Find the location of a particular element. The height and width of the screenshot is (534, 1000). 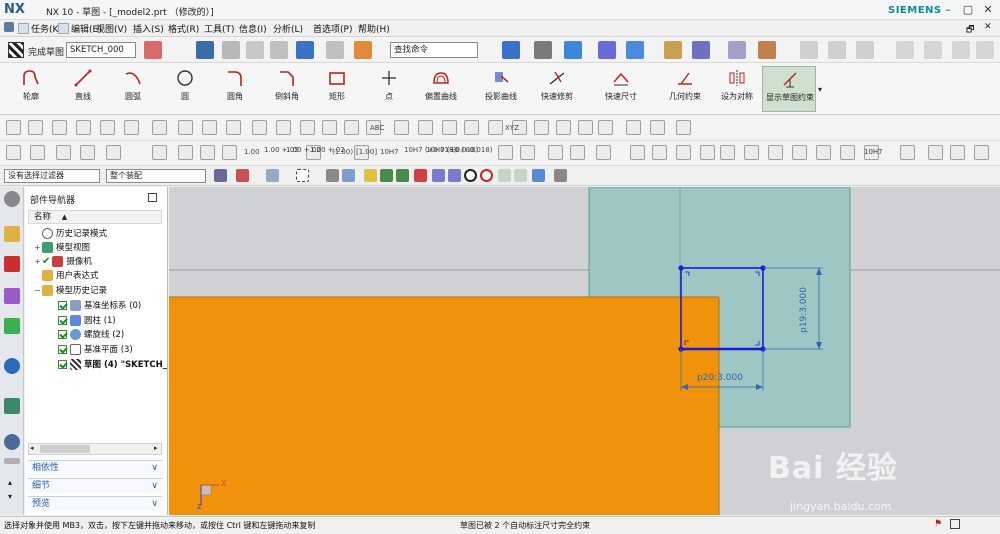

chamfer-button: 倒斜角 is located at coordinates (287, 89).